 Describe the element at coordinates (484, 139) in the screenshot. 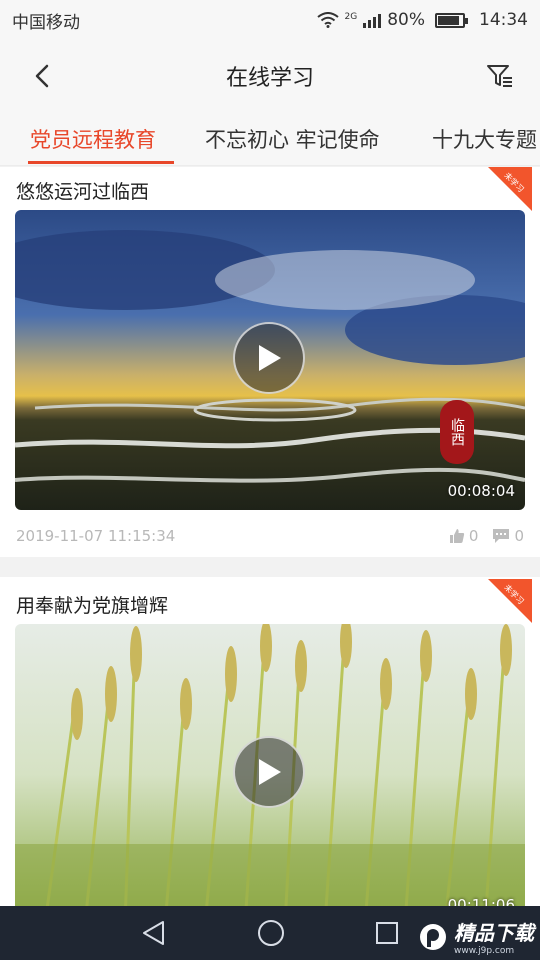

I see `tab-19th-congress: 十九大专题` at that location.